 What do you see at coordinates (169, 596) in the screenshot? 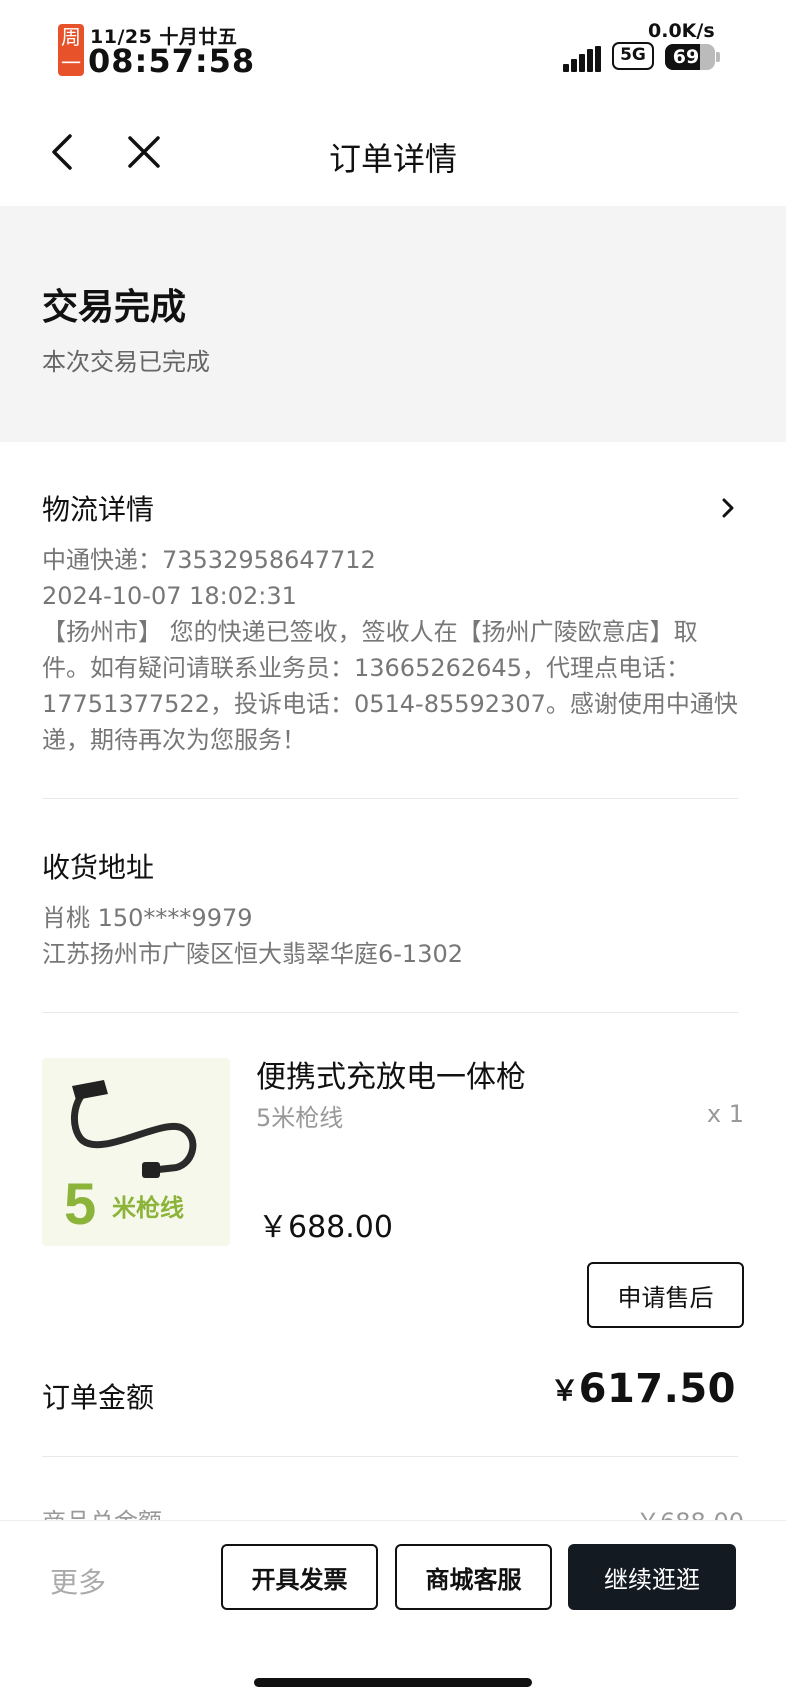
I see `logistics-timestamp: 2024-10-07 18:02:31` at bounding box center [169, 596].